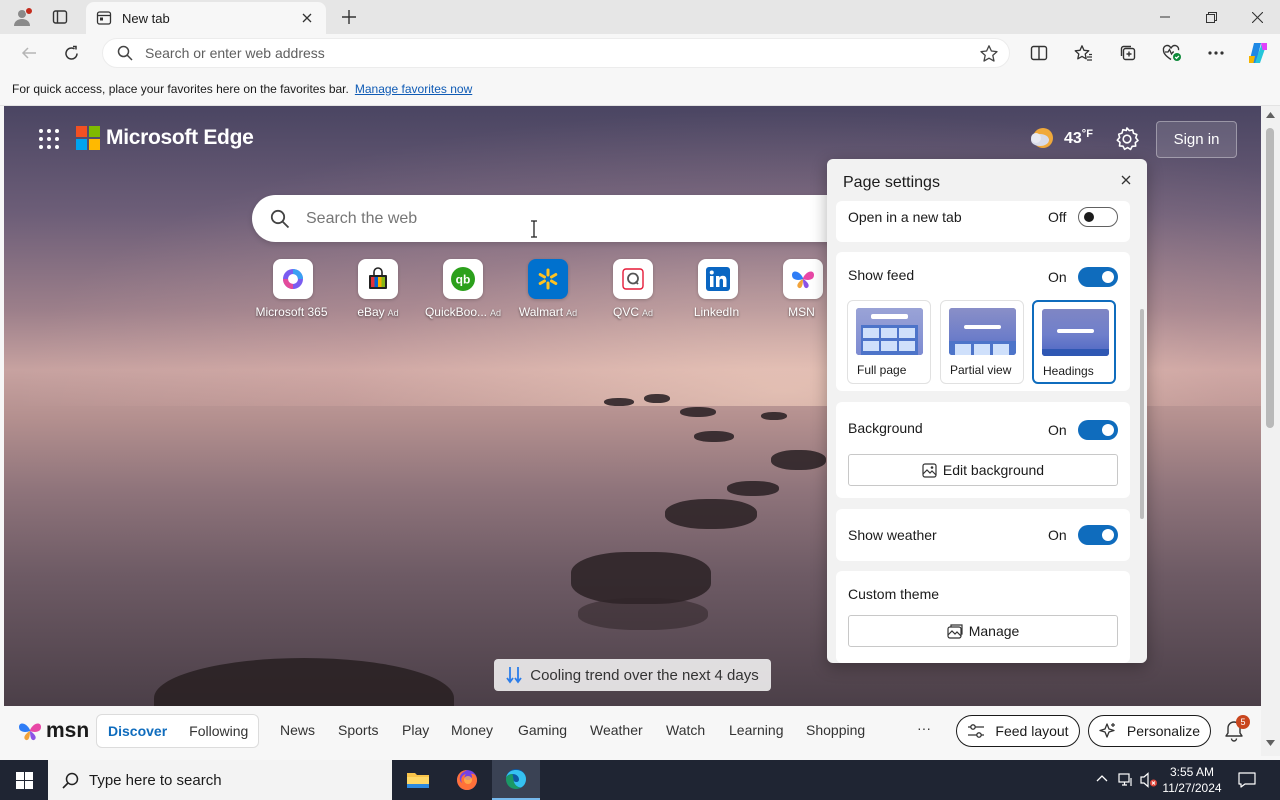 This screenshot has height=800, width=1280. Describe the element at coordinates (1126, 780) in the screenshot. I see `network-icon` at that location.